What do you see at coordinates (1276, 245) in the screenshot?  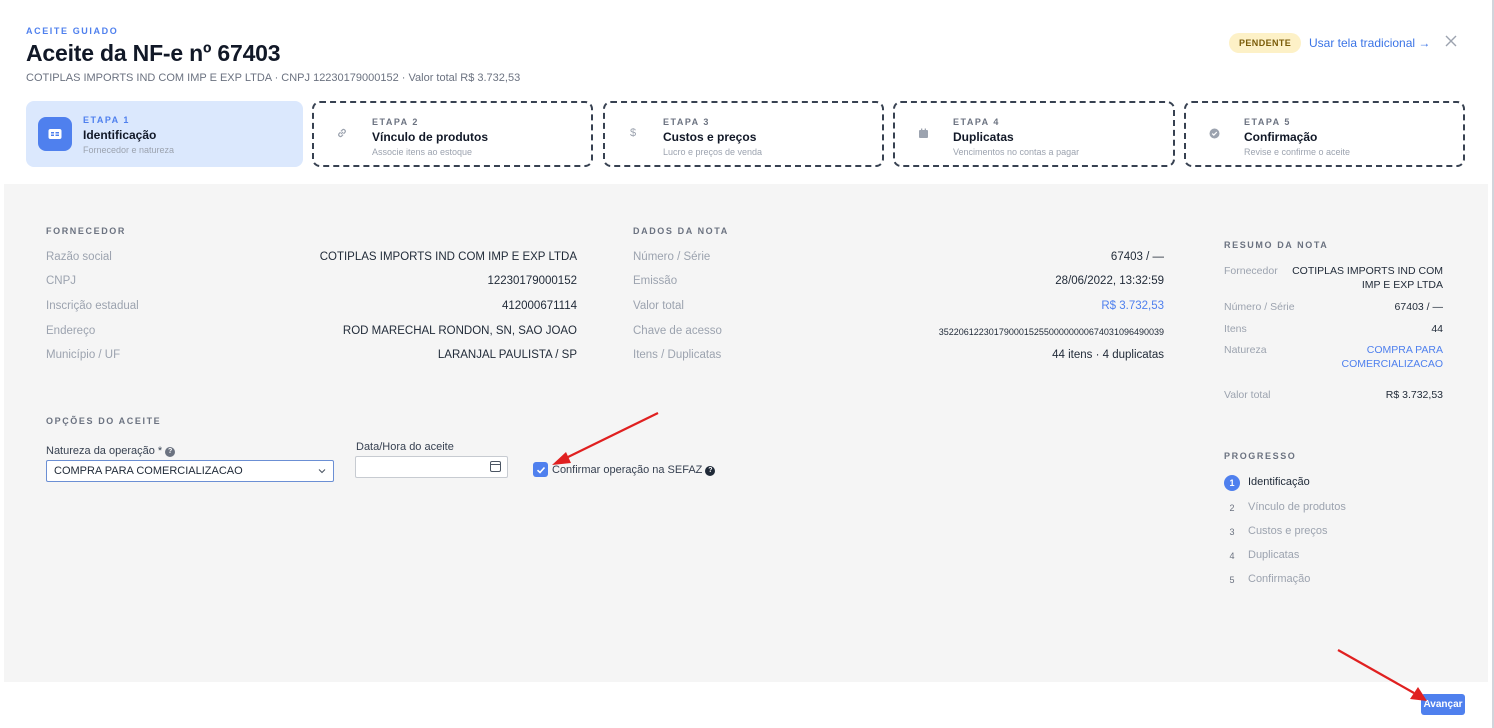 I see `resumo-heading: RESUMO DA NOTA` at bounding box center [1276, 245].